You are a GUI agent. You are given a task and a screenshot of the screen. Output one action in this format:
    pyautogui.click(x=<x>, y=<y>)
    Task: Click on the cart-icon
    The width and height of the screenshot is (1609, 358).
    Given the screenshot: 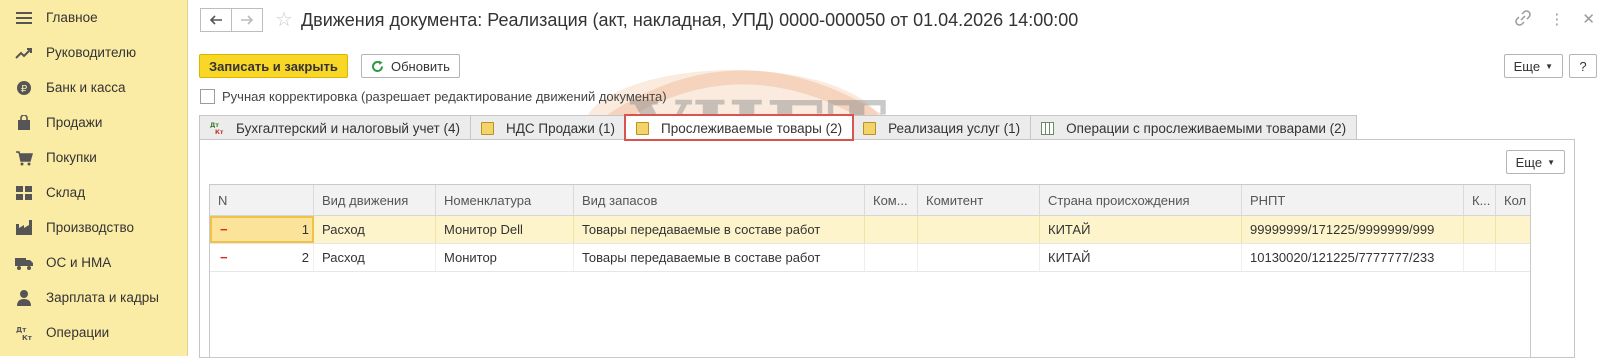 What is the action you would take?
    pyautogui.click(x=24, y=158)
    